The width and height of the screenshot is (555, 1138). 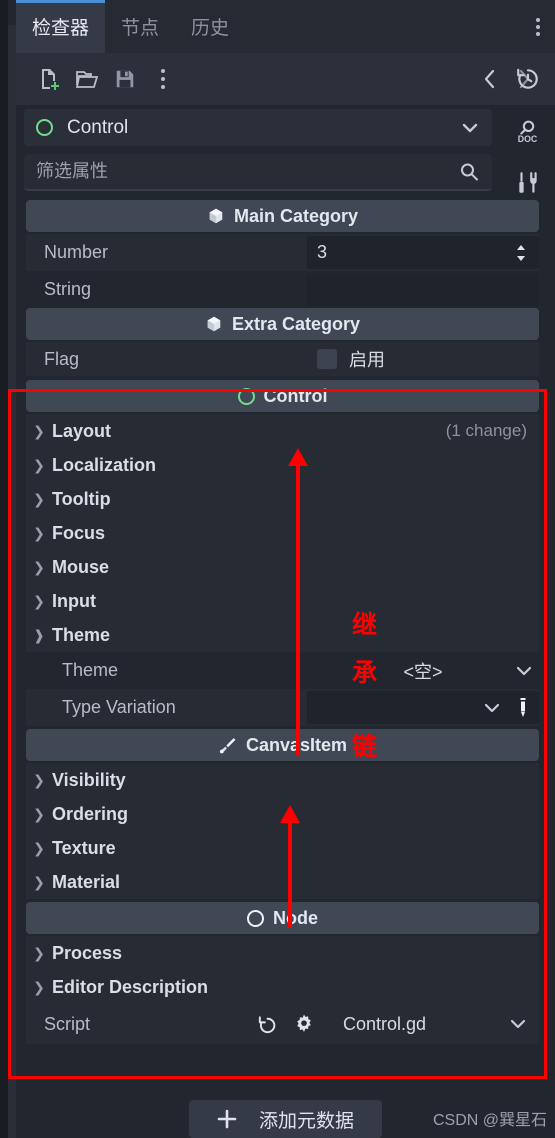 I want to click on category-node: Node, so click(x=282, y=918).